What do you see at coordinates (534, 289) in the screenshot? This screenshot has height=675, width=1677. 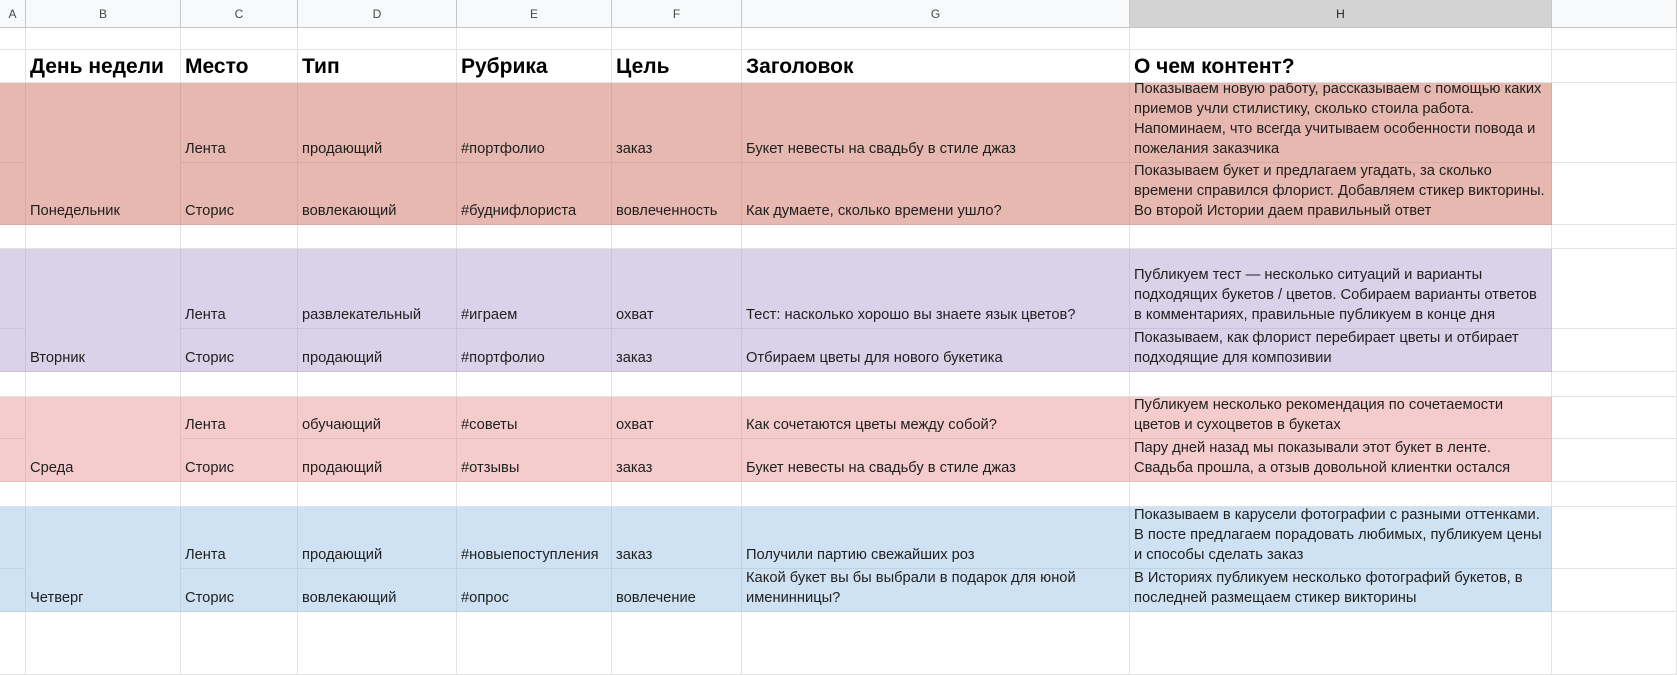 I see `rubric-cell: #играем` at bounding box center [534, 289].